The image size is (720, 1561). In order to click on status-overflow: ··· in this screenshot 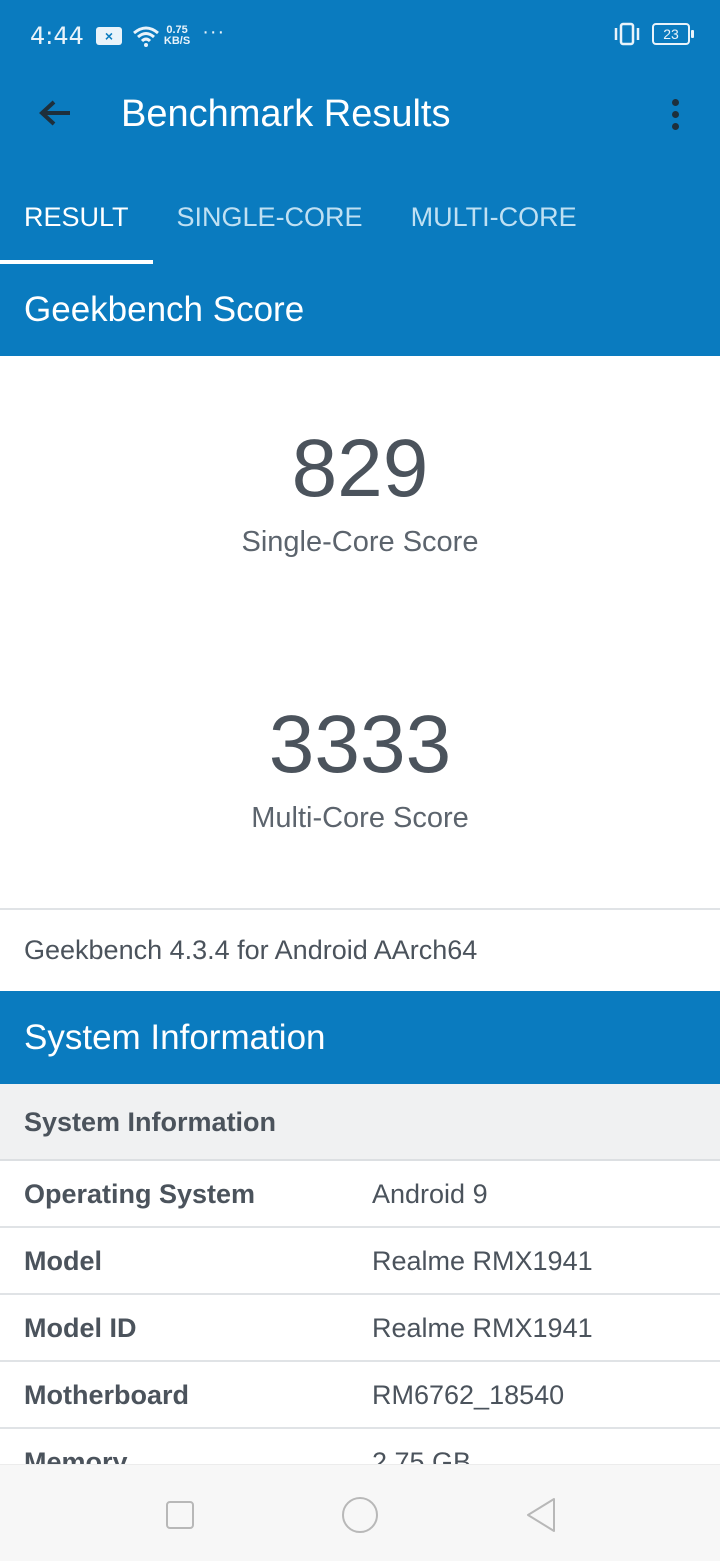, I will do `click(214, 31)`.